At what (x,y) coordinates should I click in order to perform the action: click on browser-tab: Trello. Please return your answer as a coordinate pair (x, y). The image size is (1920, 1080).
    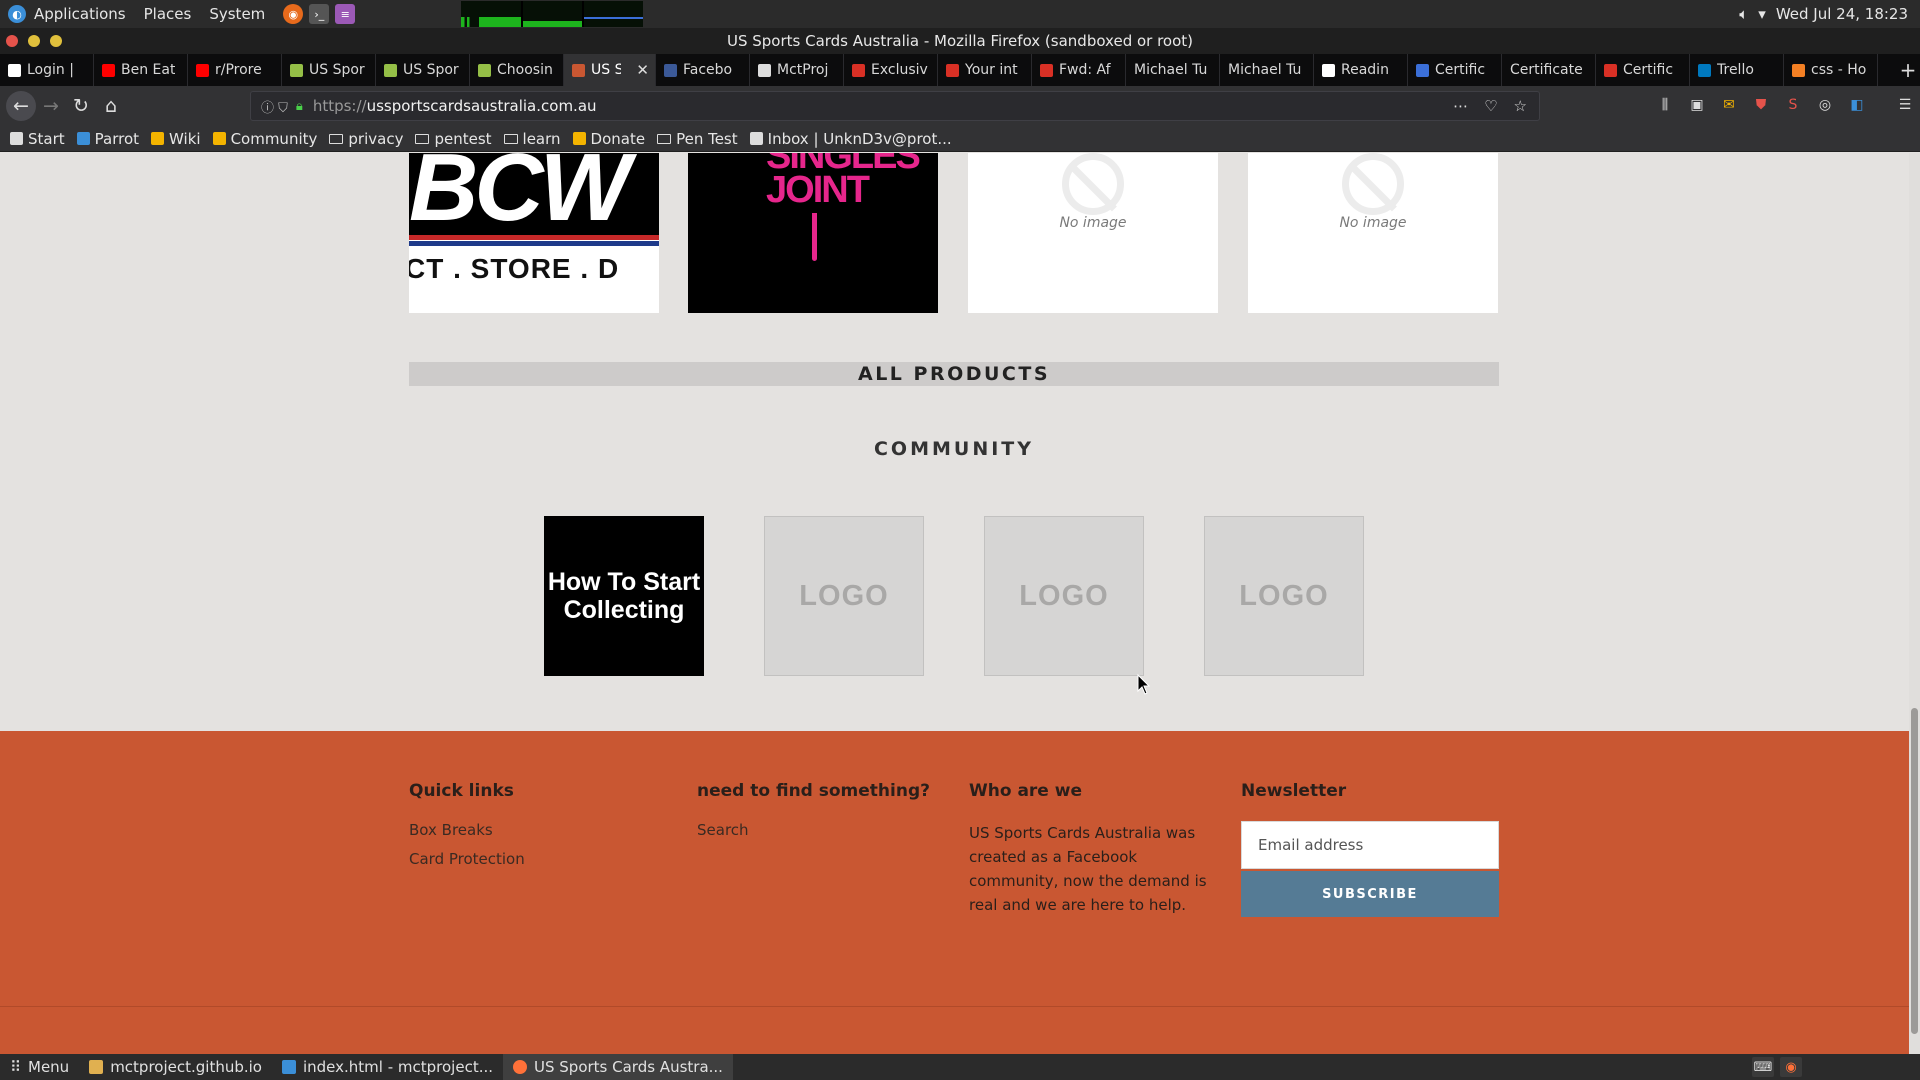
    Looking at the image, I should click on (1737, 70).